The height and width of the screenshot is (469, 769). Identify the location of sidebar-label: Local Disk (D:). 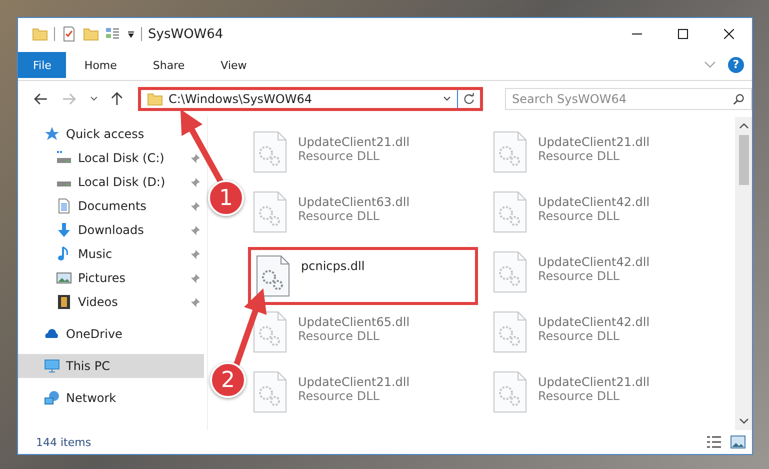
(122, 182).